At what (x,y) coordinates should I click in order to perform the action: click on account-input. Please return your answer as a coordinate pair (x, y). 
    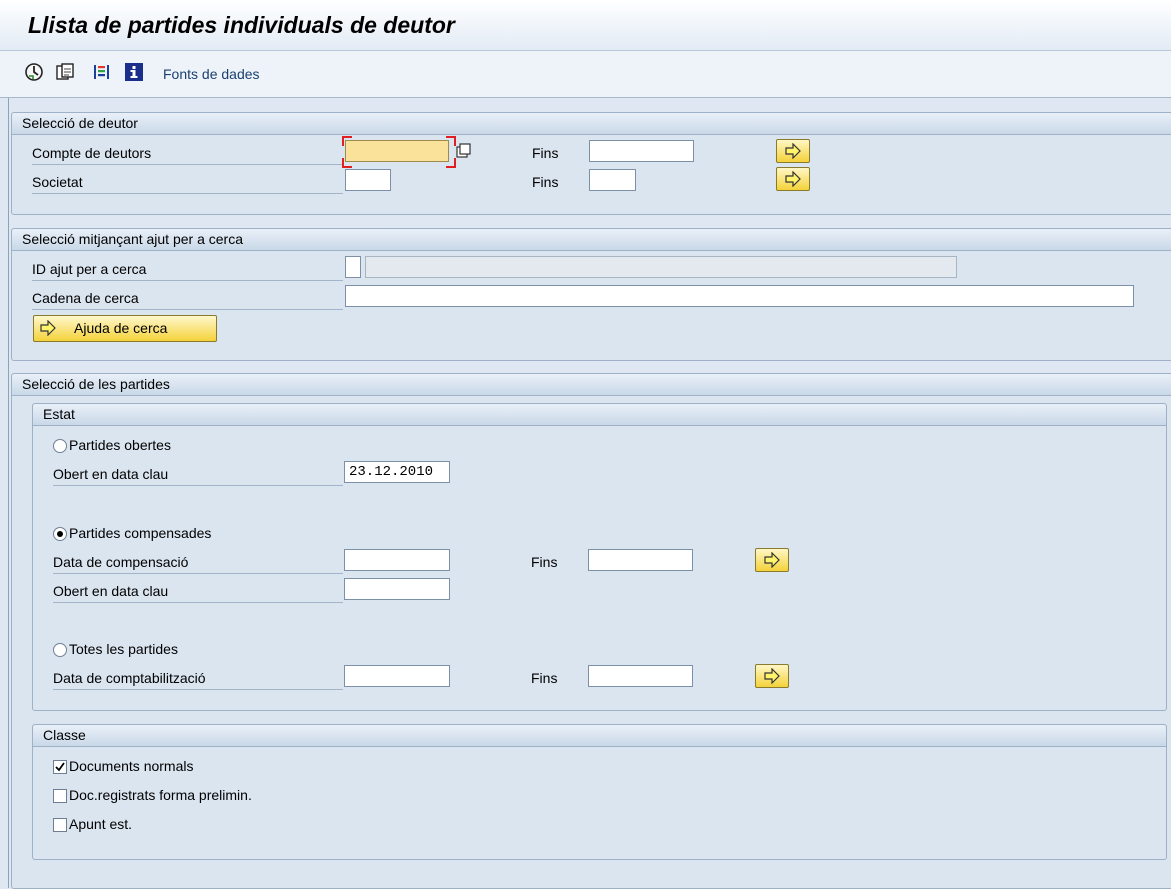
    Looking at the image, I should click on (397, 151).